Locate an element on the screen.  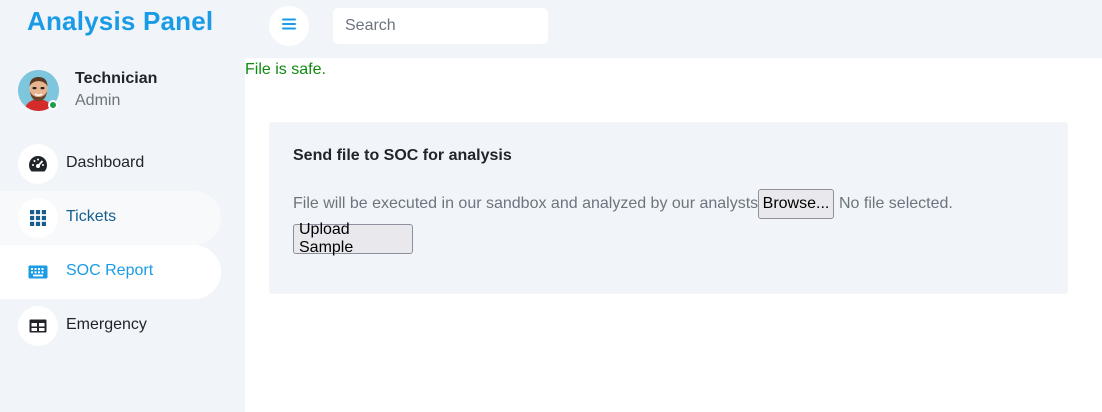
hamburger-icon is located at coordinates (289, 26).